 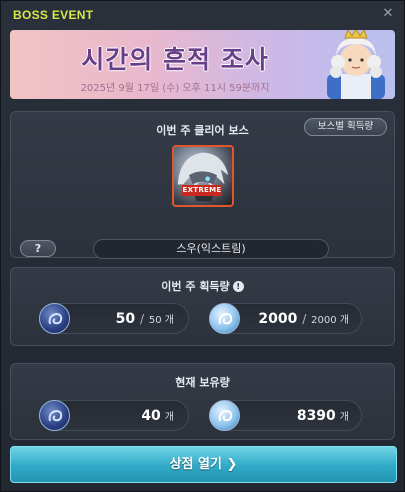 What do you see at coordinates (344, 417) in the screenshot?
I see `holding-light-unit: 개` at bounding box center [344, 417].